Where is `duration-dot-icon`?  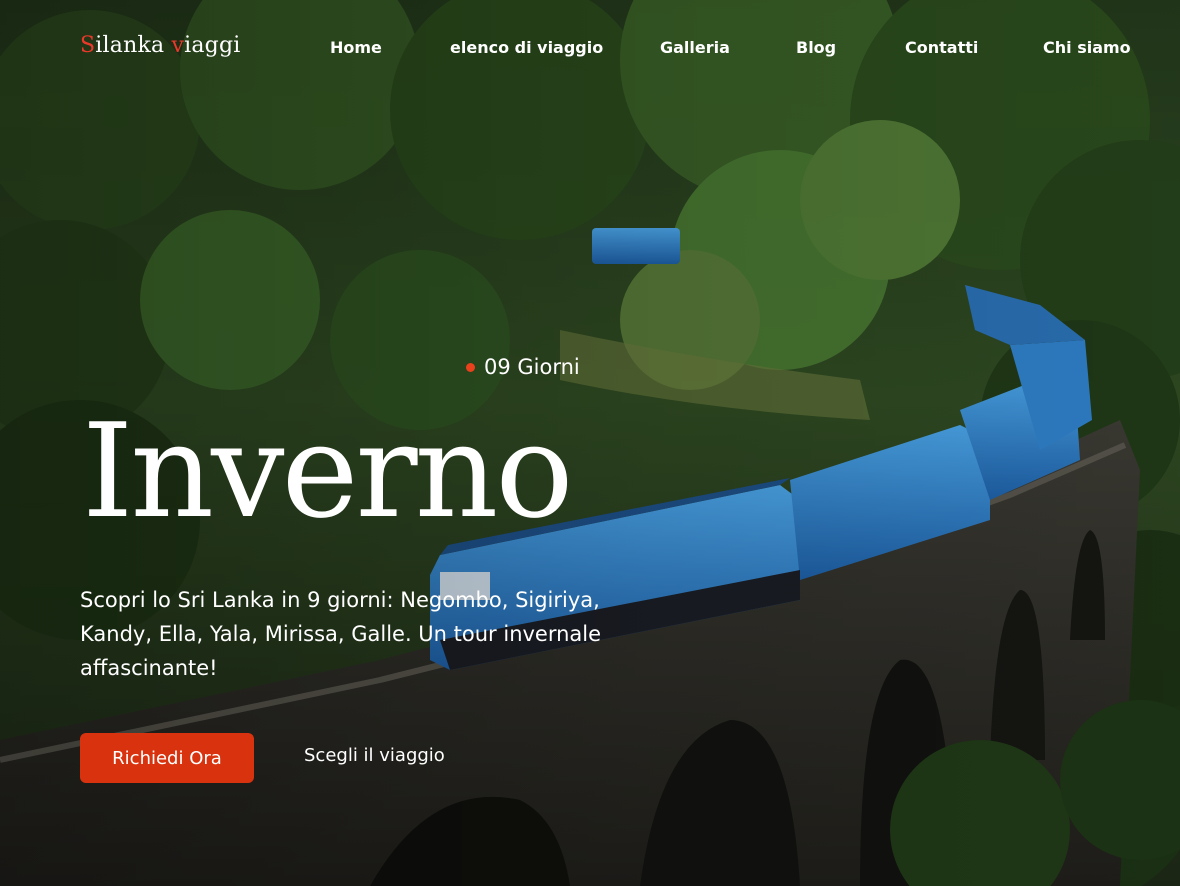 duration-dot-icon is located at coordinates (470, 367).